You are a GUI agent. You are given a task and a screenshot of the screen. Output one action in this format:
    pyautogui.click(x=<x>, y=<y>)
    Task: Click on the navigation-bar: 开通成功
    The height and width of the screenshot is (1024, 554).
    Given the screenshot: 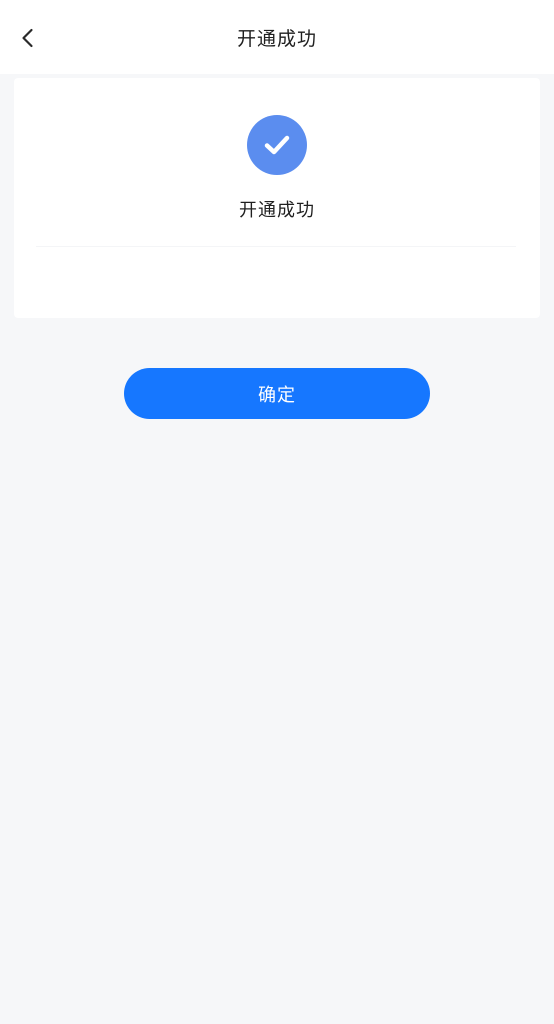 What is the action you would take?
    pyautogui.click(x=277, y=37)
    